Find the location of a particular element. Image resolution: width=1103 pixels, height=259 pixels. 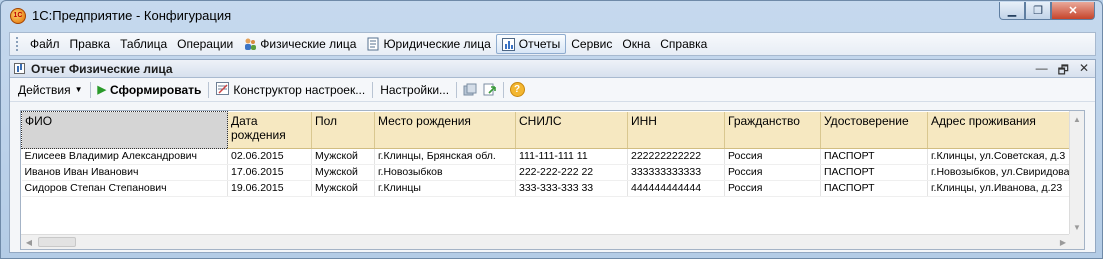

table-cell: 17.06.2015 is located at coordinates (269, 172).